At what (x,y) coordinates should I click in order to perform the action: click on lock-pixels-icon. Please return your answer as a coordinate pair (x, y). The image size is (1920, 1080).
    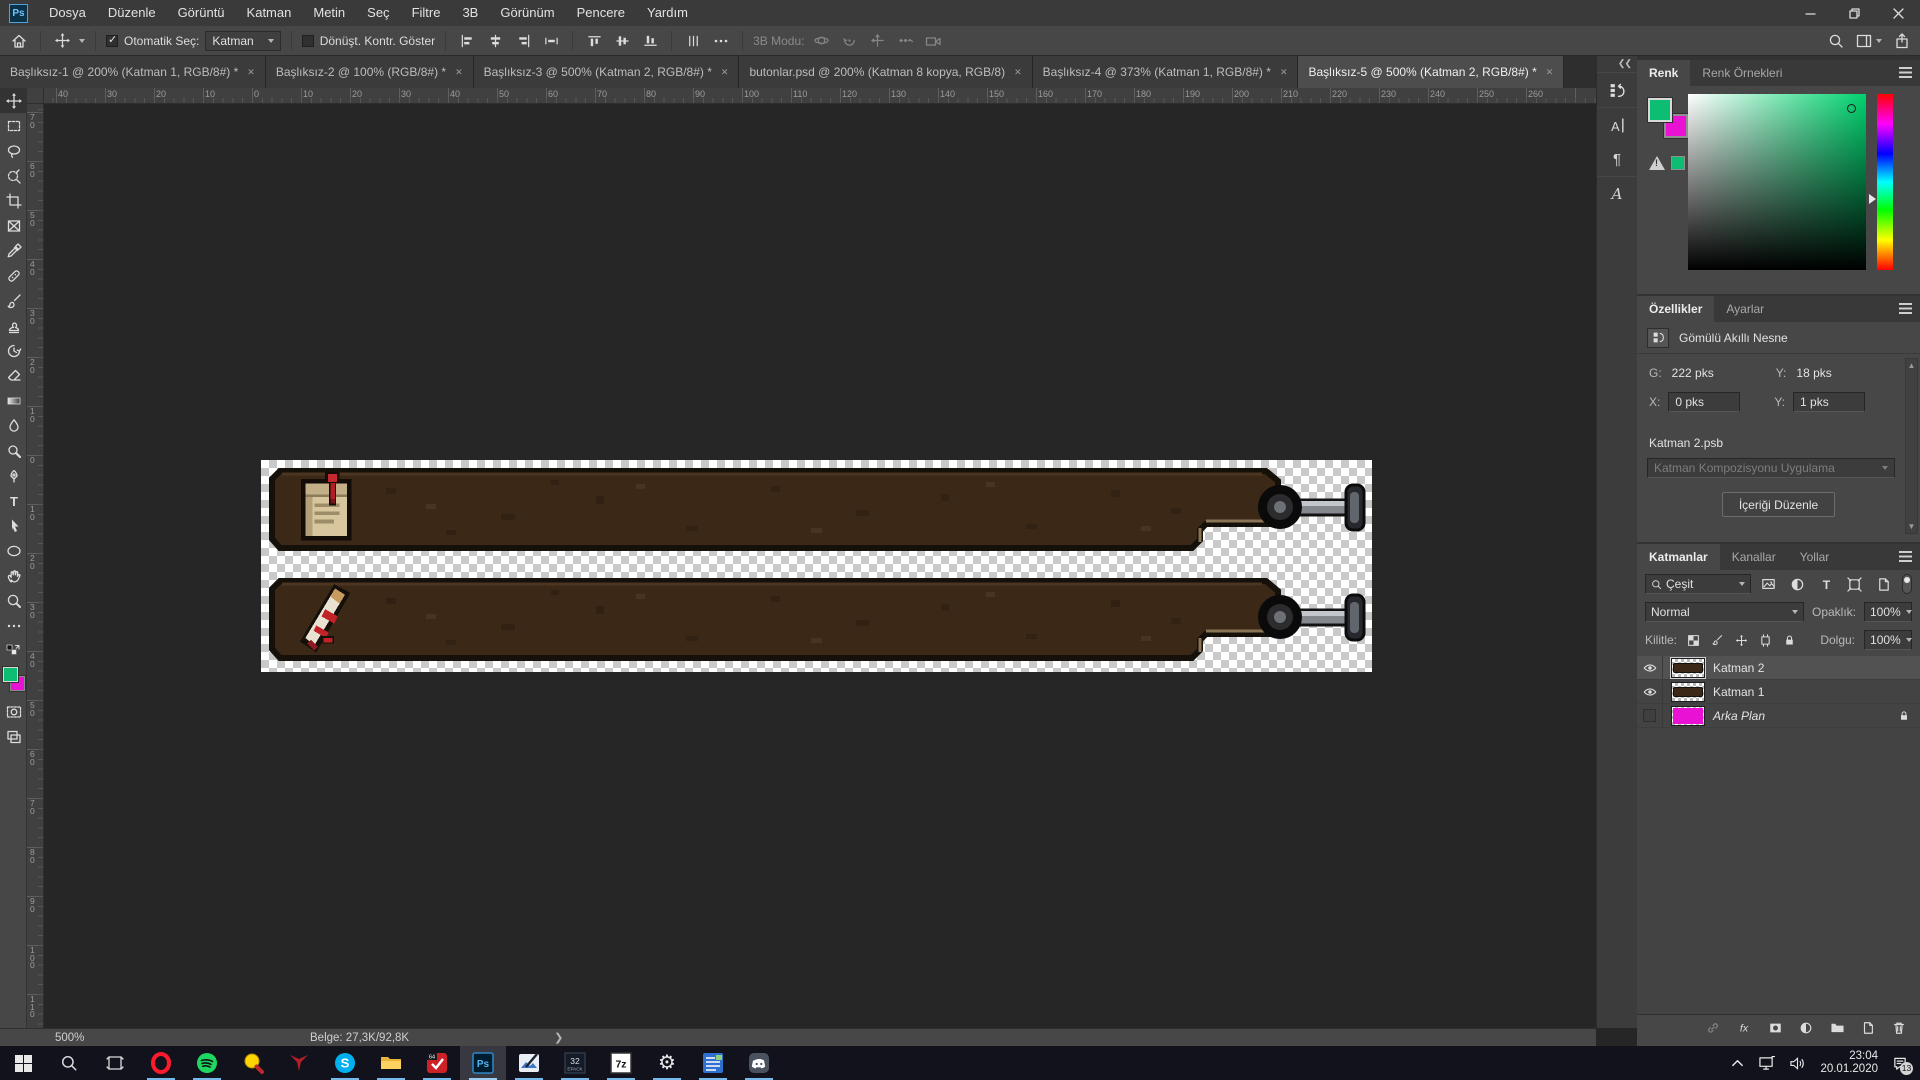
    Looking at the image, I should click on (1717, 640).